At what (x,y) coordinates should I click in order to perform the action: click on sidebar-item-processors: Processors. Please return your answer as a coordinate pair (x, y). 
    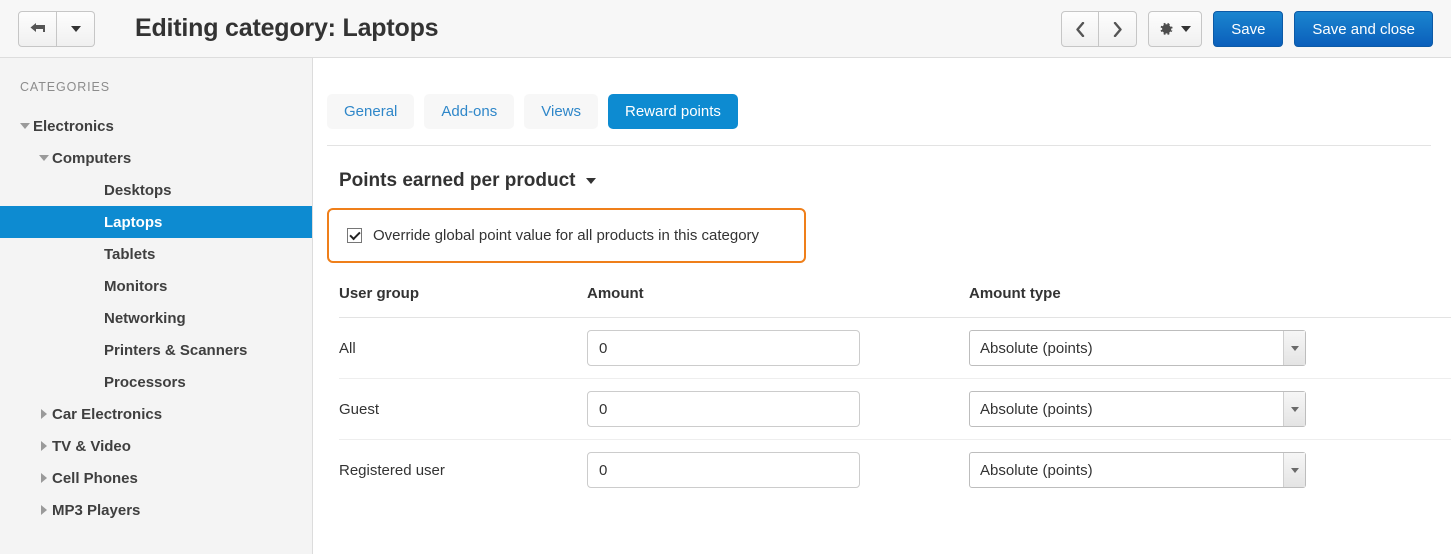
    Looking at the image, I should click on (156, 382).